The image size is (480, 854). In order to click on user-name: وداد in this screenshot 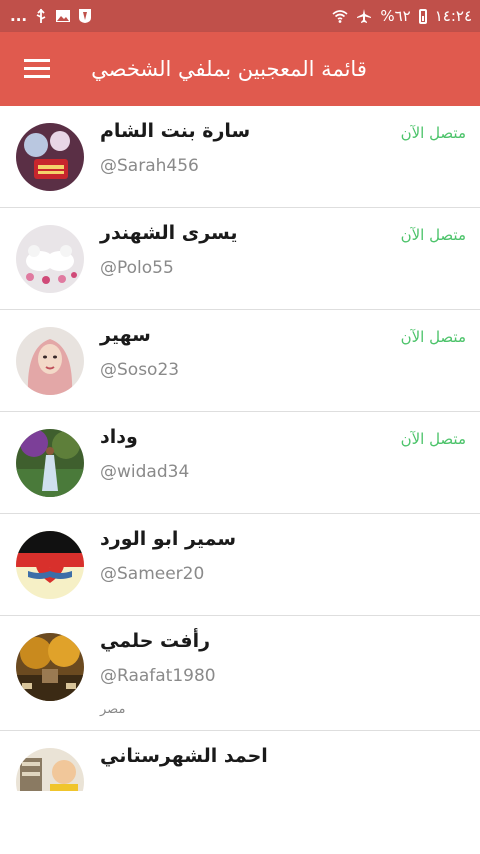, I will do `click(119, 437)`.